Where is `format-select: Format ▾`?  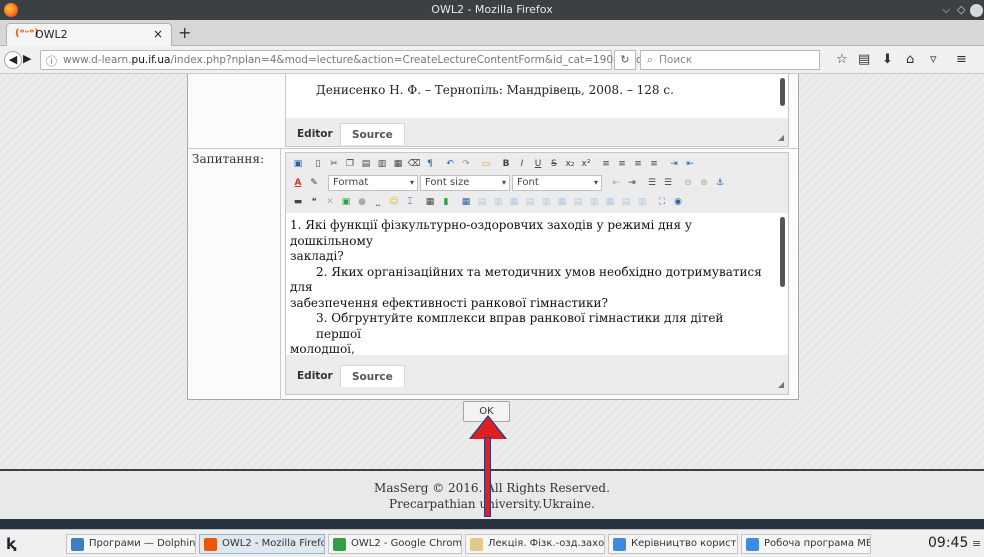 format-select: Format ▾ is located at coordinates (373, 183).